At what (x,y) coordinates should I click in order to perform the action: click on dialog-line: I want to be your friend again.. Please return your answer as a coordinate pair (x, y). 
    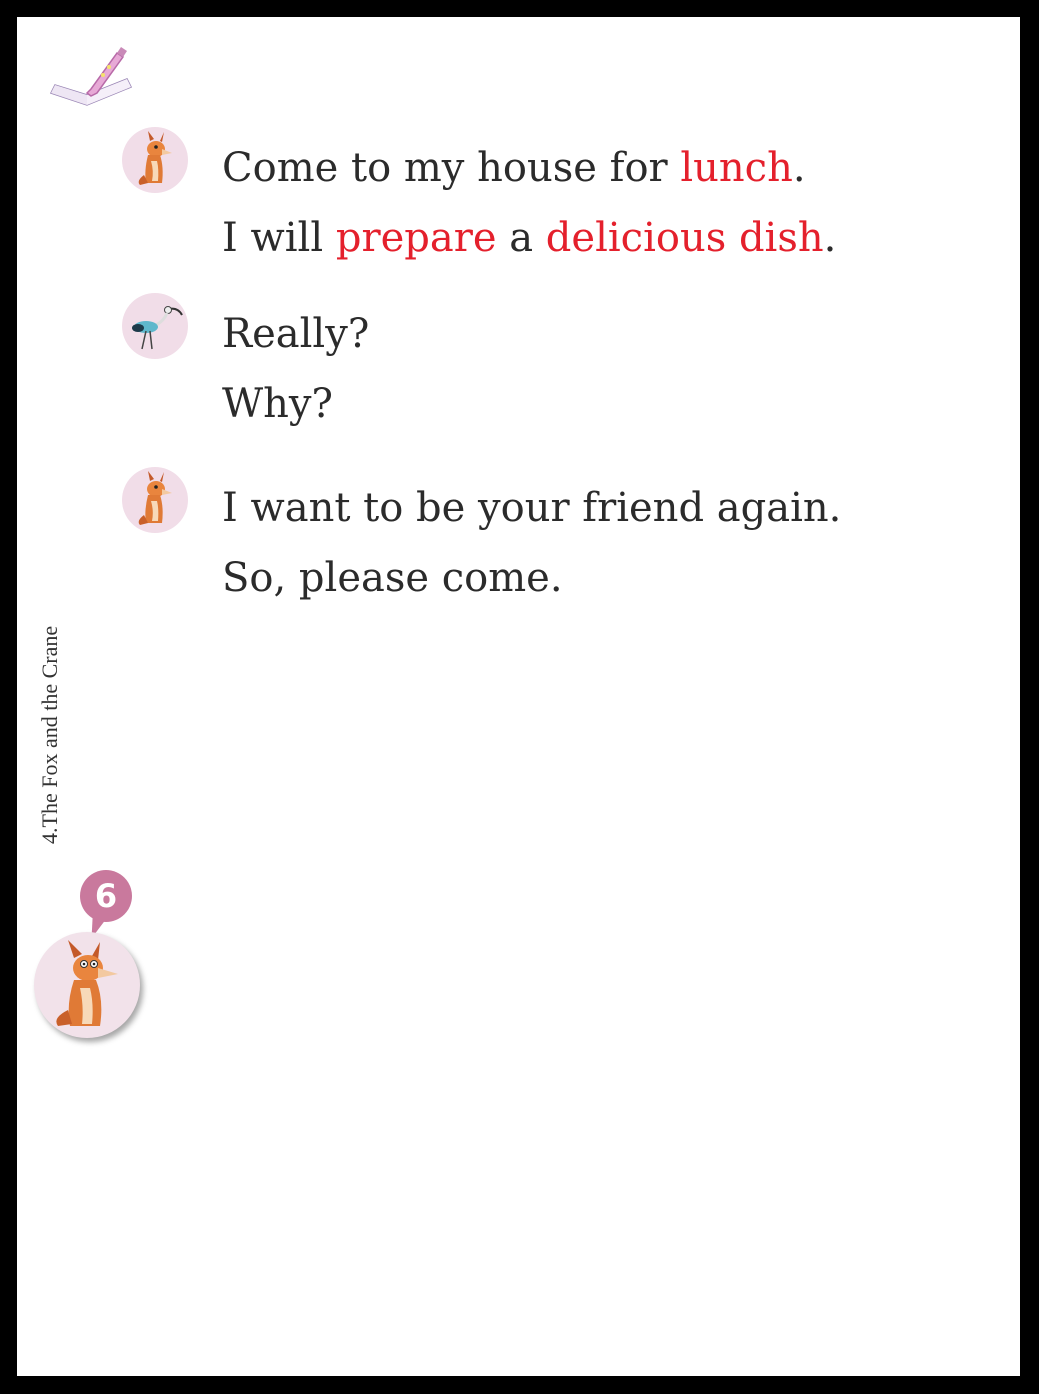
    Looking at the image, I should click on (531, 508).